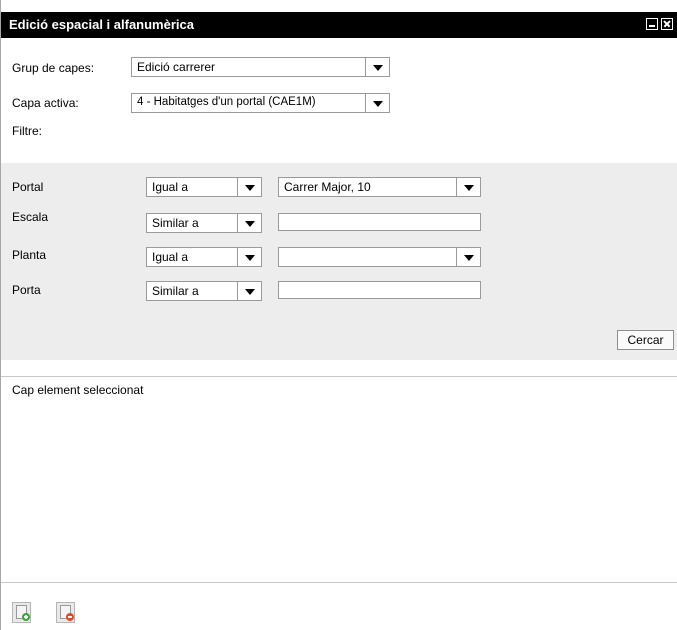 The height and width of the screenshot is (630, 677). Describe the element at coordinates (204, 291) in the screenshot. I see `porta-operator-select: Similar a` at that location.